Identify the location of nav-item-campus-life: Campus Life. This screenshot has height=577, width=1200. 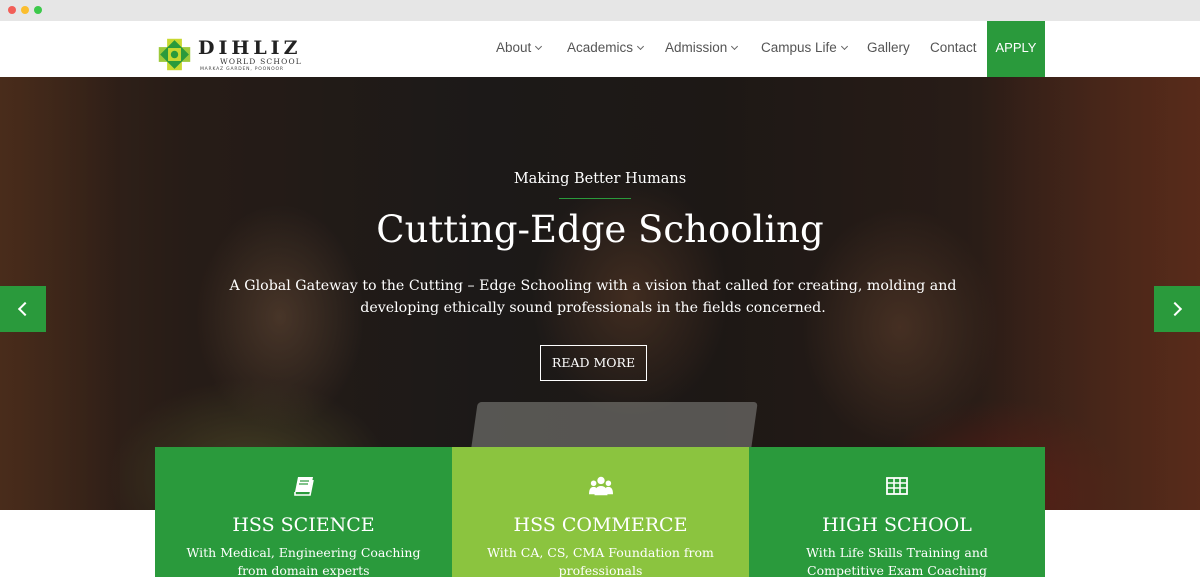
(804, 49).